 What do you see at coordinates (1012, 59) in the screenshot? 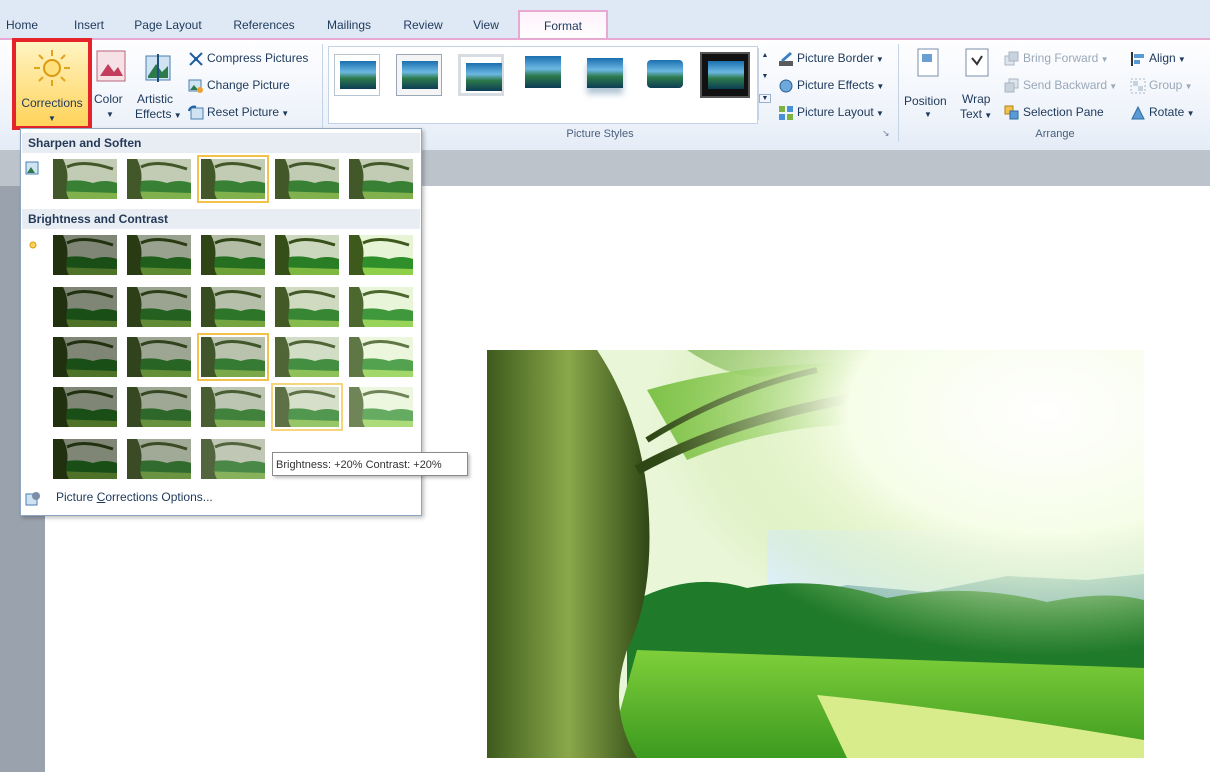
I see `bring-forward-icon` at bounding box center [1012, 59].